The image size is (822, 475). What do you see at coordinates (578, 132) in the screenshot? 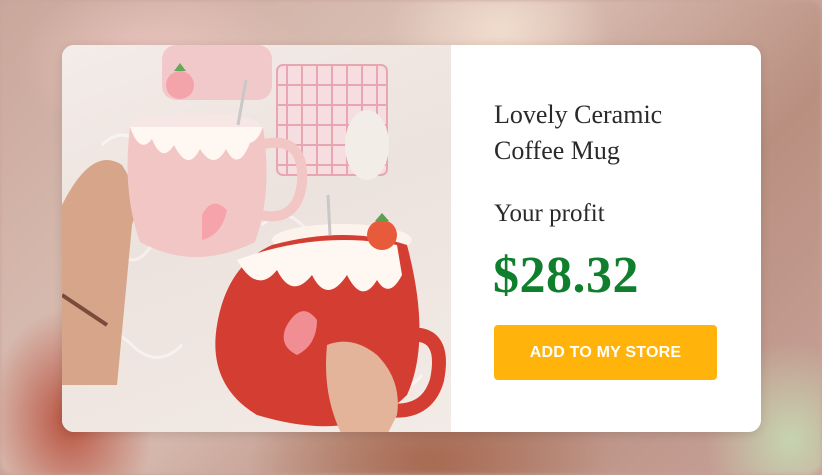
I see `product-title: Lovely Ceramic Coffee Mug` at bounding box center [578, 132].